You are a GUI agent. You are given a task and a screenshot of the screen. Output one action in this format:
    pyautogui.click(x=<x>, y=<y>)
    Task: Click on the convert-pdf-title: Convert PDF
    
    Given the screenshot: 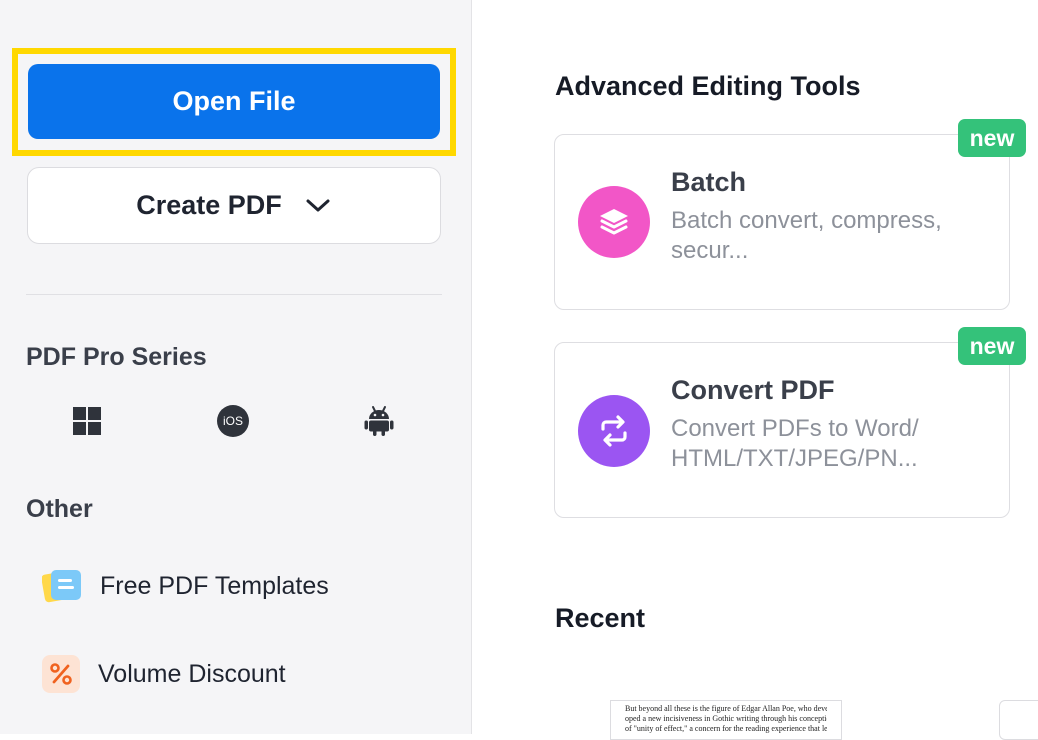 What is the action you would take?
    pyautogui.click(x=753, y=390)
    